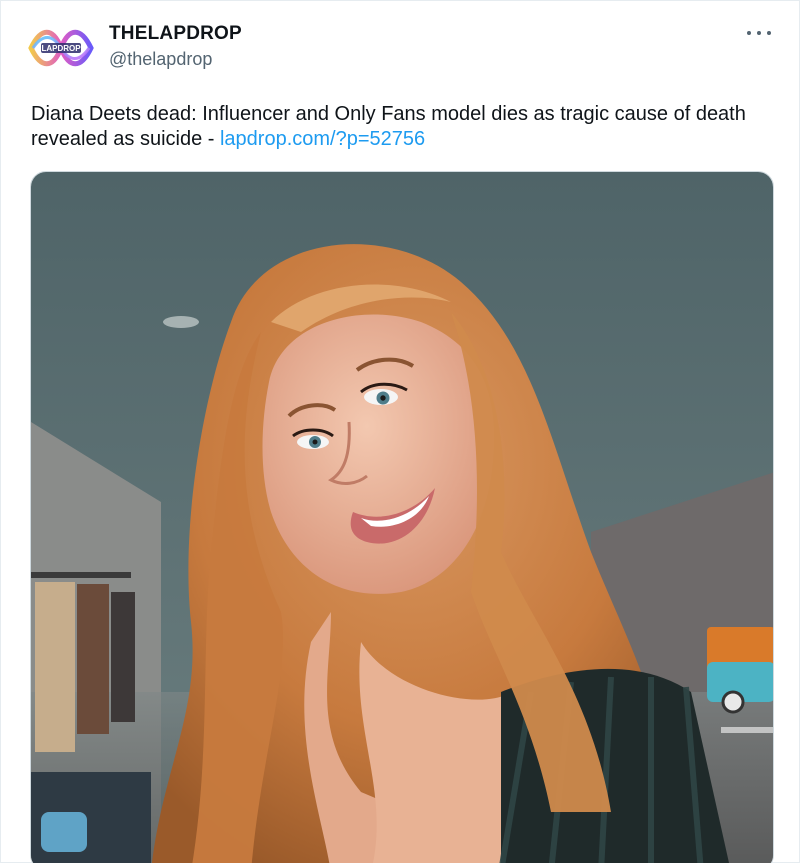 The height and width of the screenshot is (863, 800). What do you see at coordinates (175, 34) in the screenshot?
I see `author-display-name: THELAPDROP` at bounding box center [175, 34].